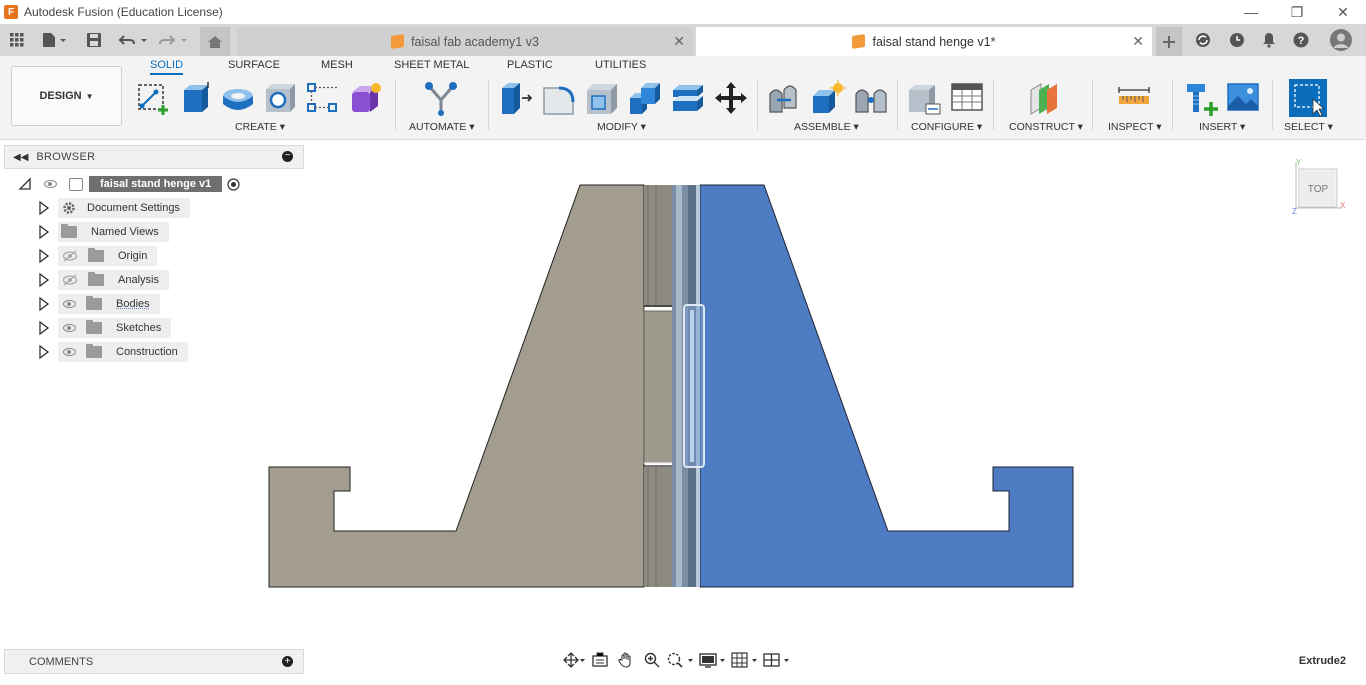 This screenshot has width=1366, height=685. I want to click on browser-item-origin: Origin, so click(107, 256).